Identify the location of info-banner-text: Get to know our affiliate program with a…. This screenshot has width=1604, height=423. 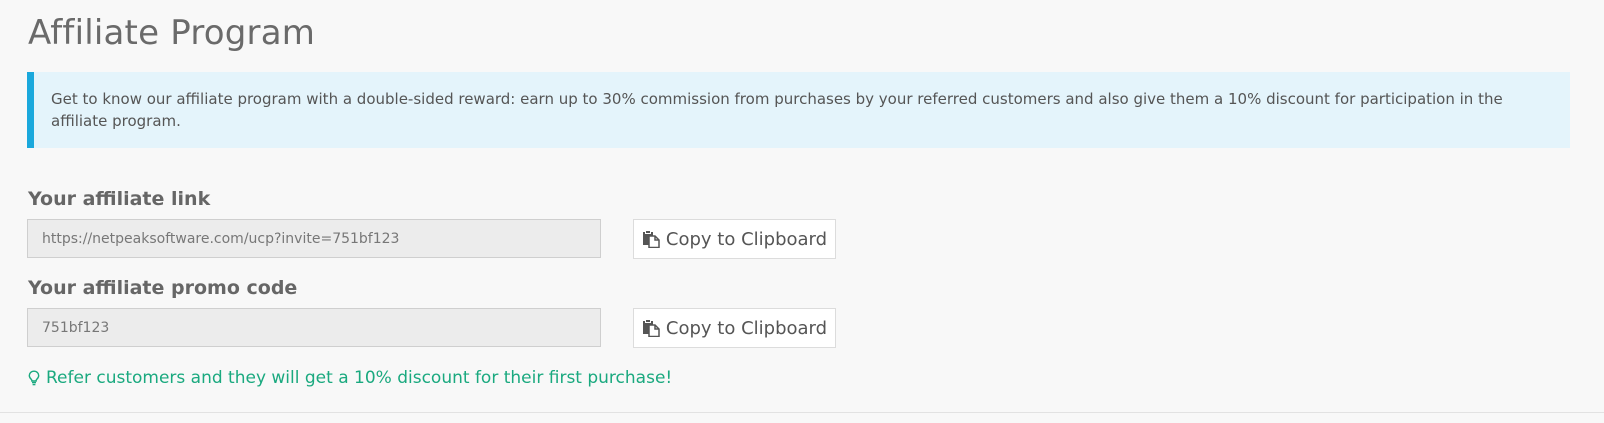
(777, 110).